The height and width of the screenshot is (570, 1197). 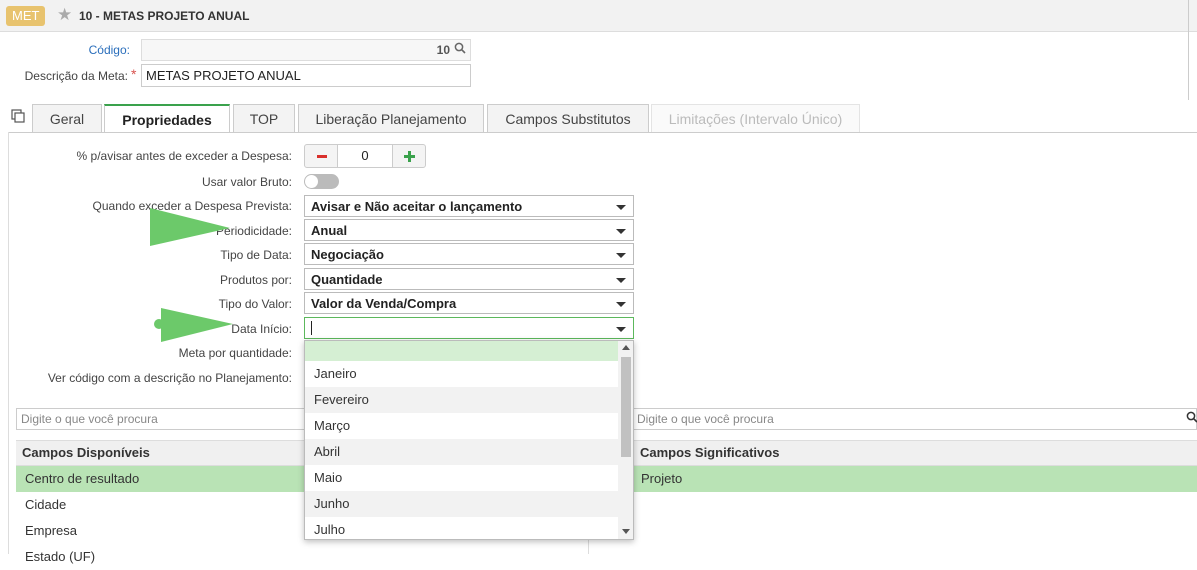 I want to click on toggle-knob, so click(x=311, y=181).